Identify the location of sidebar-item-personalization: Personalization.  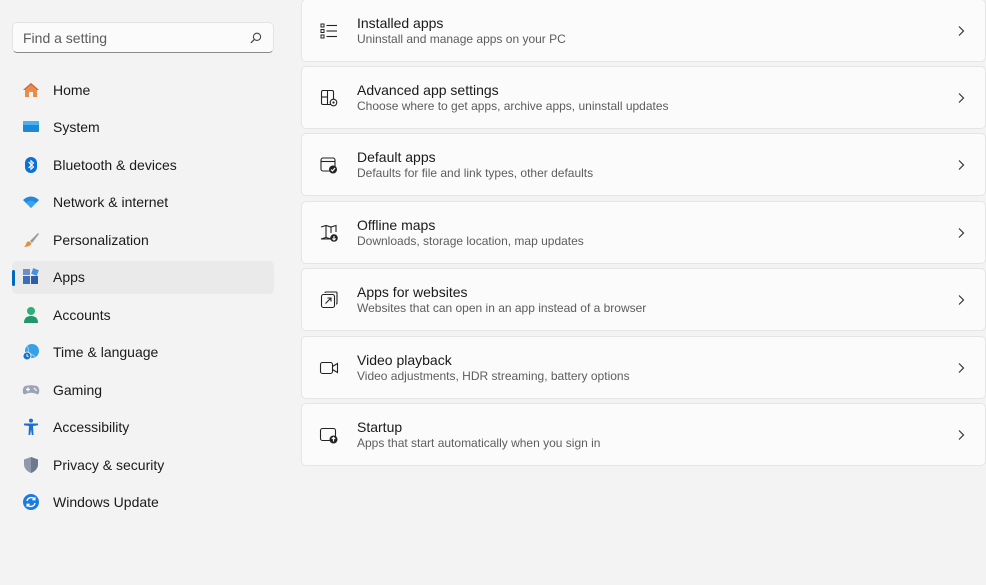
(143, 239).